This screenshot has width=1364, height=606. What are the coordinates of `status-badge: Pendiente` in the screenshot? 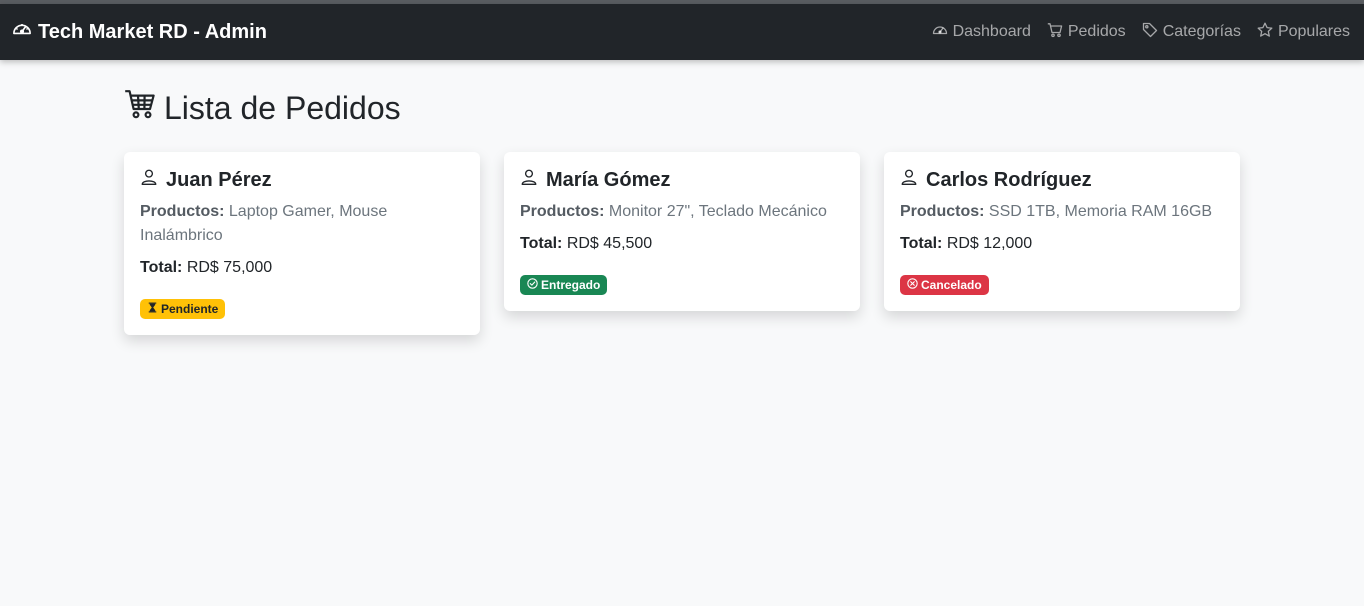 It's located at (183, 309).